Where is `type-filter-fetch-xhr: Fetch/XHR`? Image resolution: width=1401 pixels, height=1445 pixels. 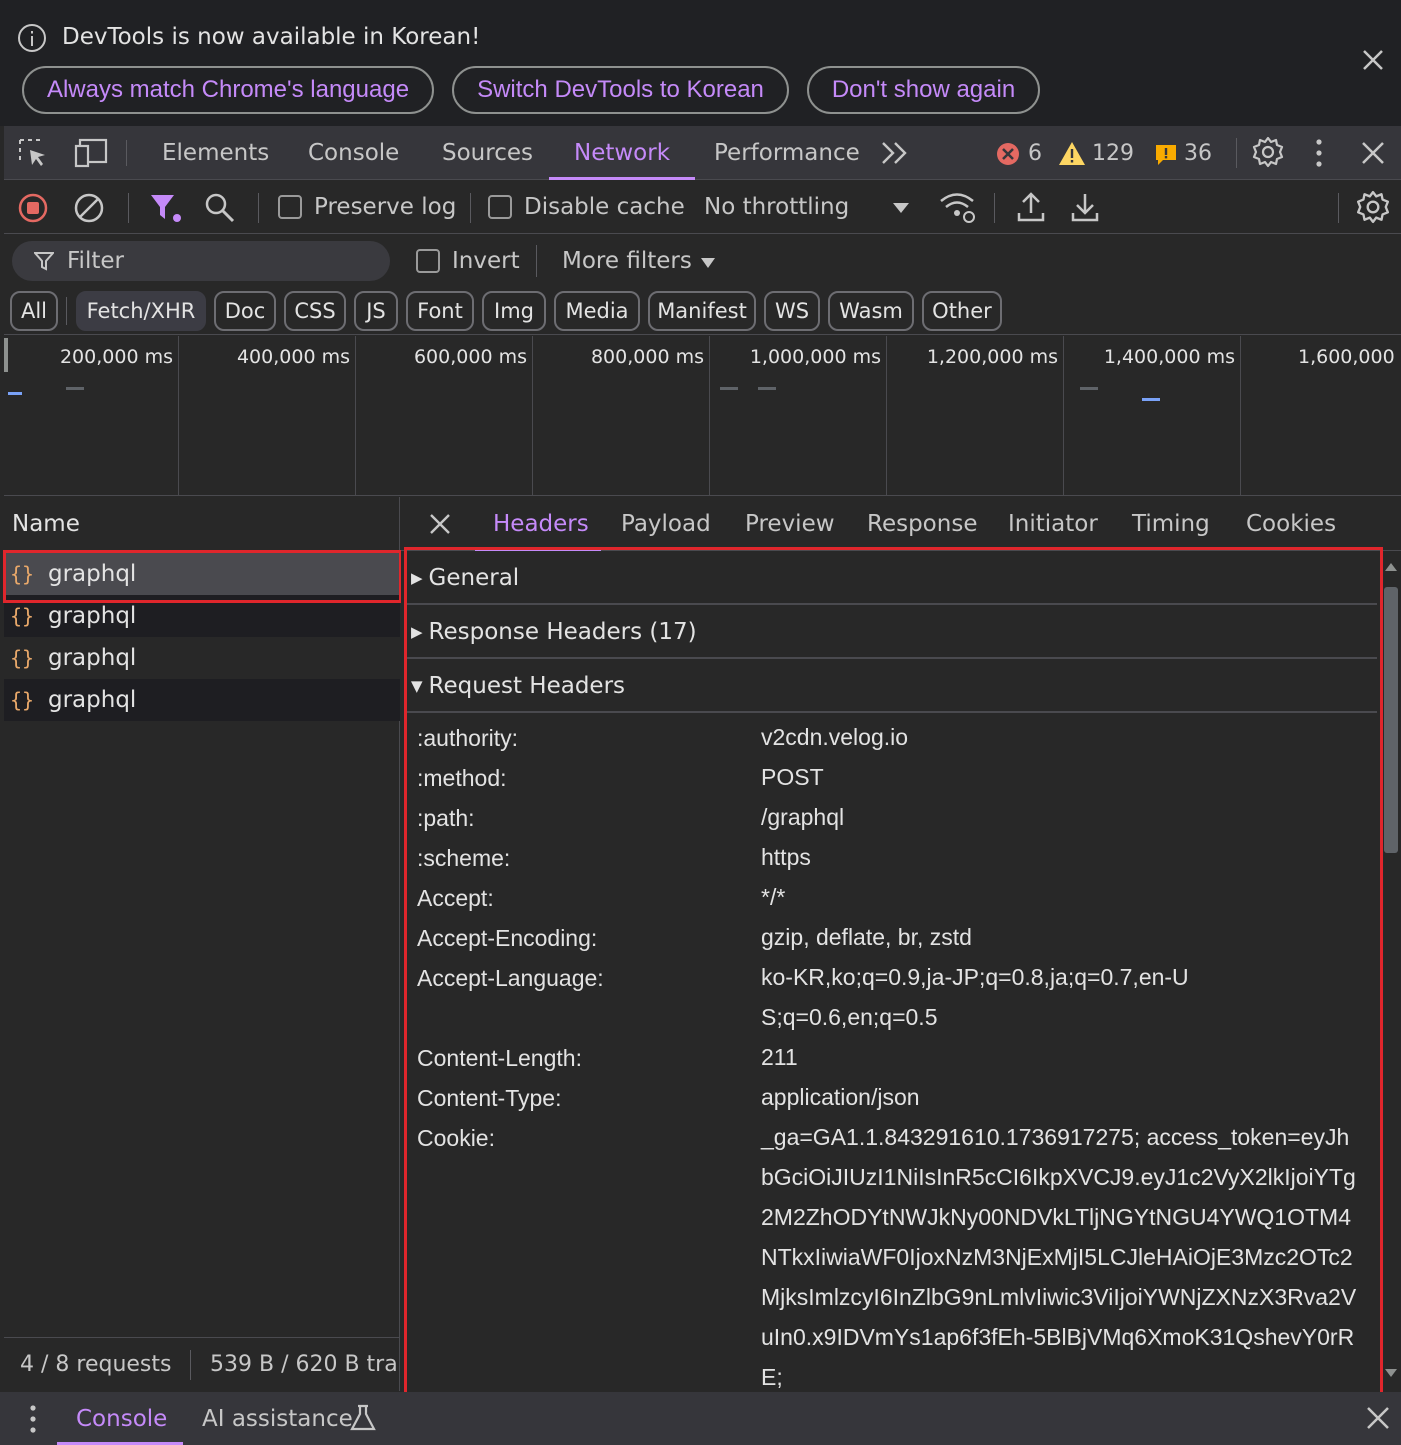 type-filter-fetch-xhr: Fetch/XHR is located at coordinates (141, 311).